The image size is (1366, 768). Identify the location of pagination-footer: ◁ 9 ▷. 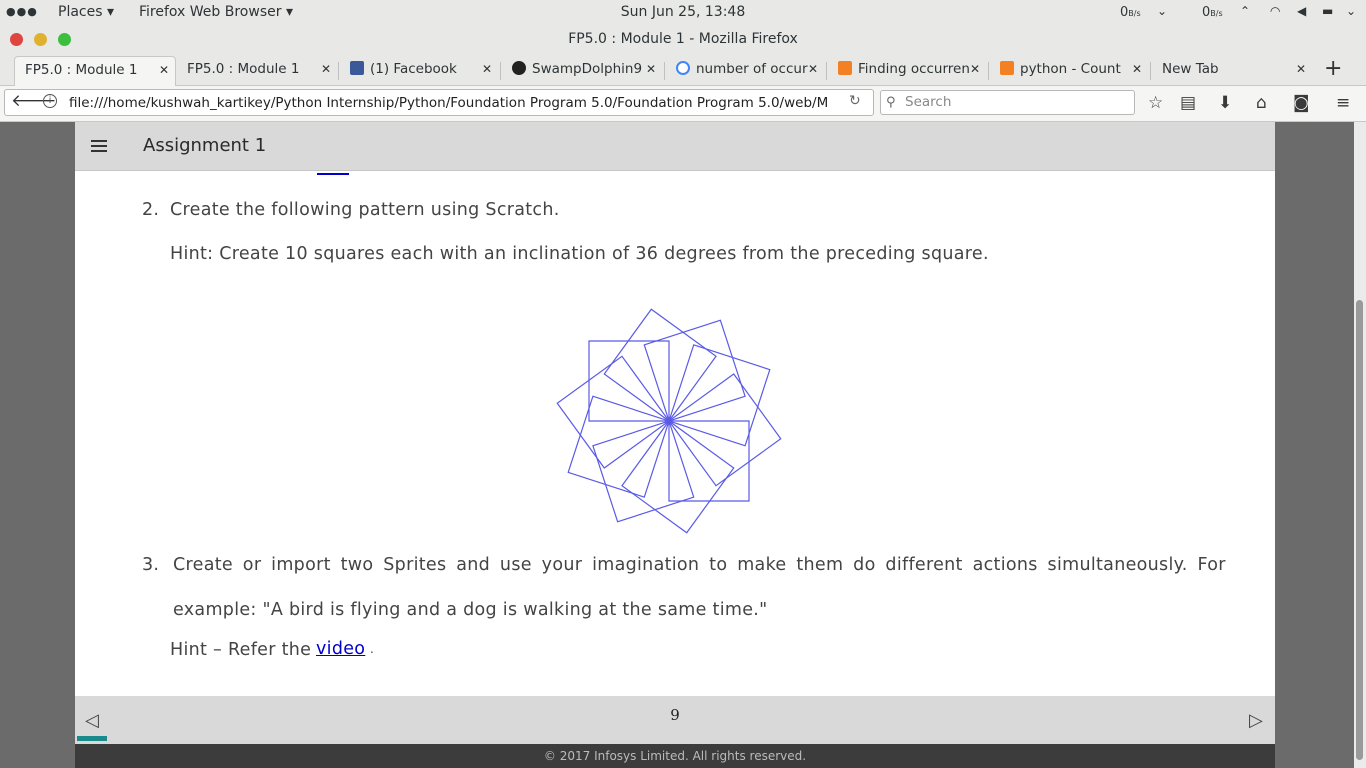
(675, 720).